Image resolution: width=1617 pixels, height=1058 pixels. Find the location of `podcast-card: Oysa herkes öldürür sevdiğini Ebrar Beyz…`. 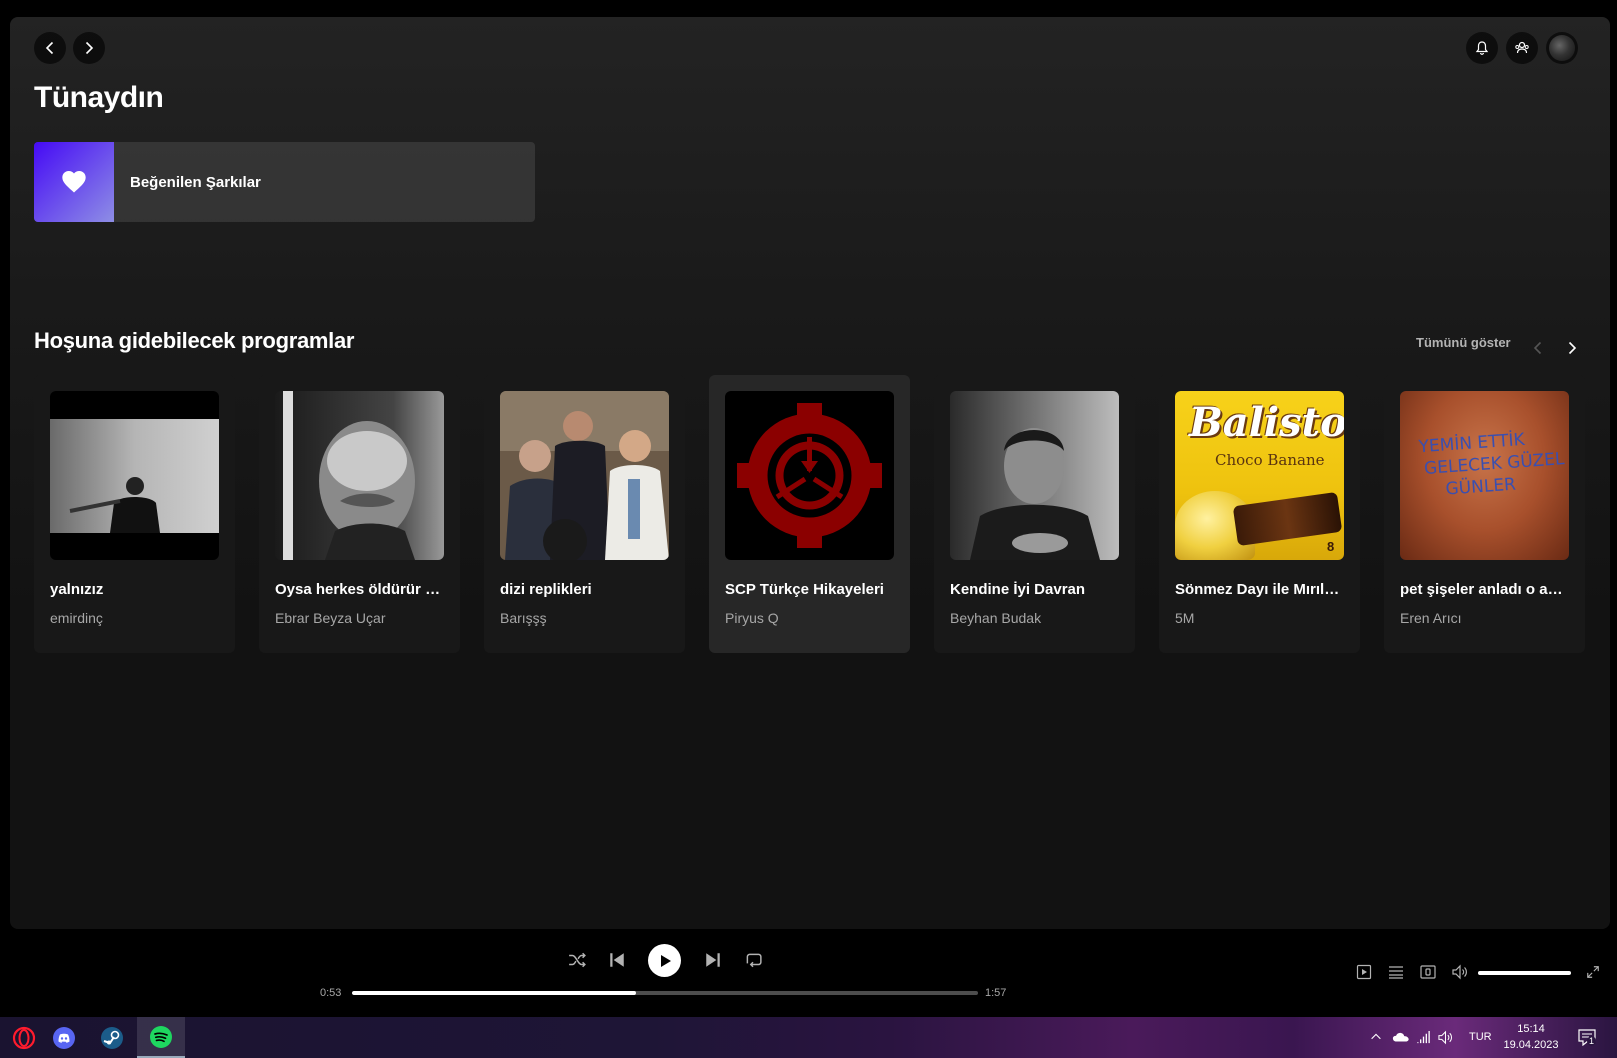

podcast-card: Oysa herkes öldürür sevdiğini Ebrar Beyz… is located at coordinates (359, 514).